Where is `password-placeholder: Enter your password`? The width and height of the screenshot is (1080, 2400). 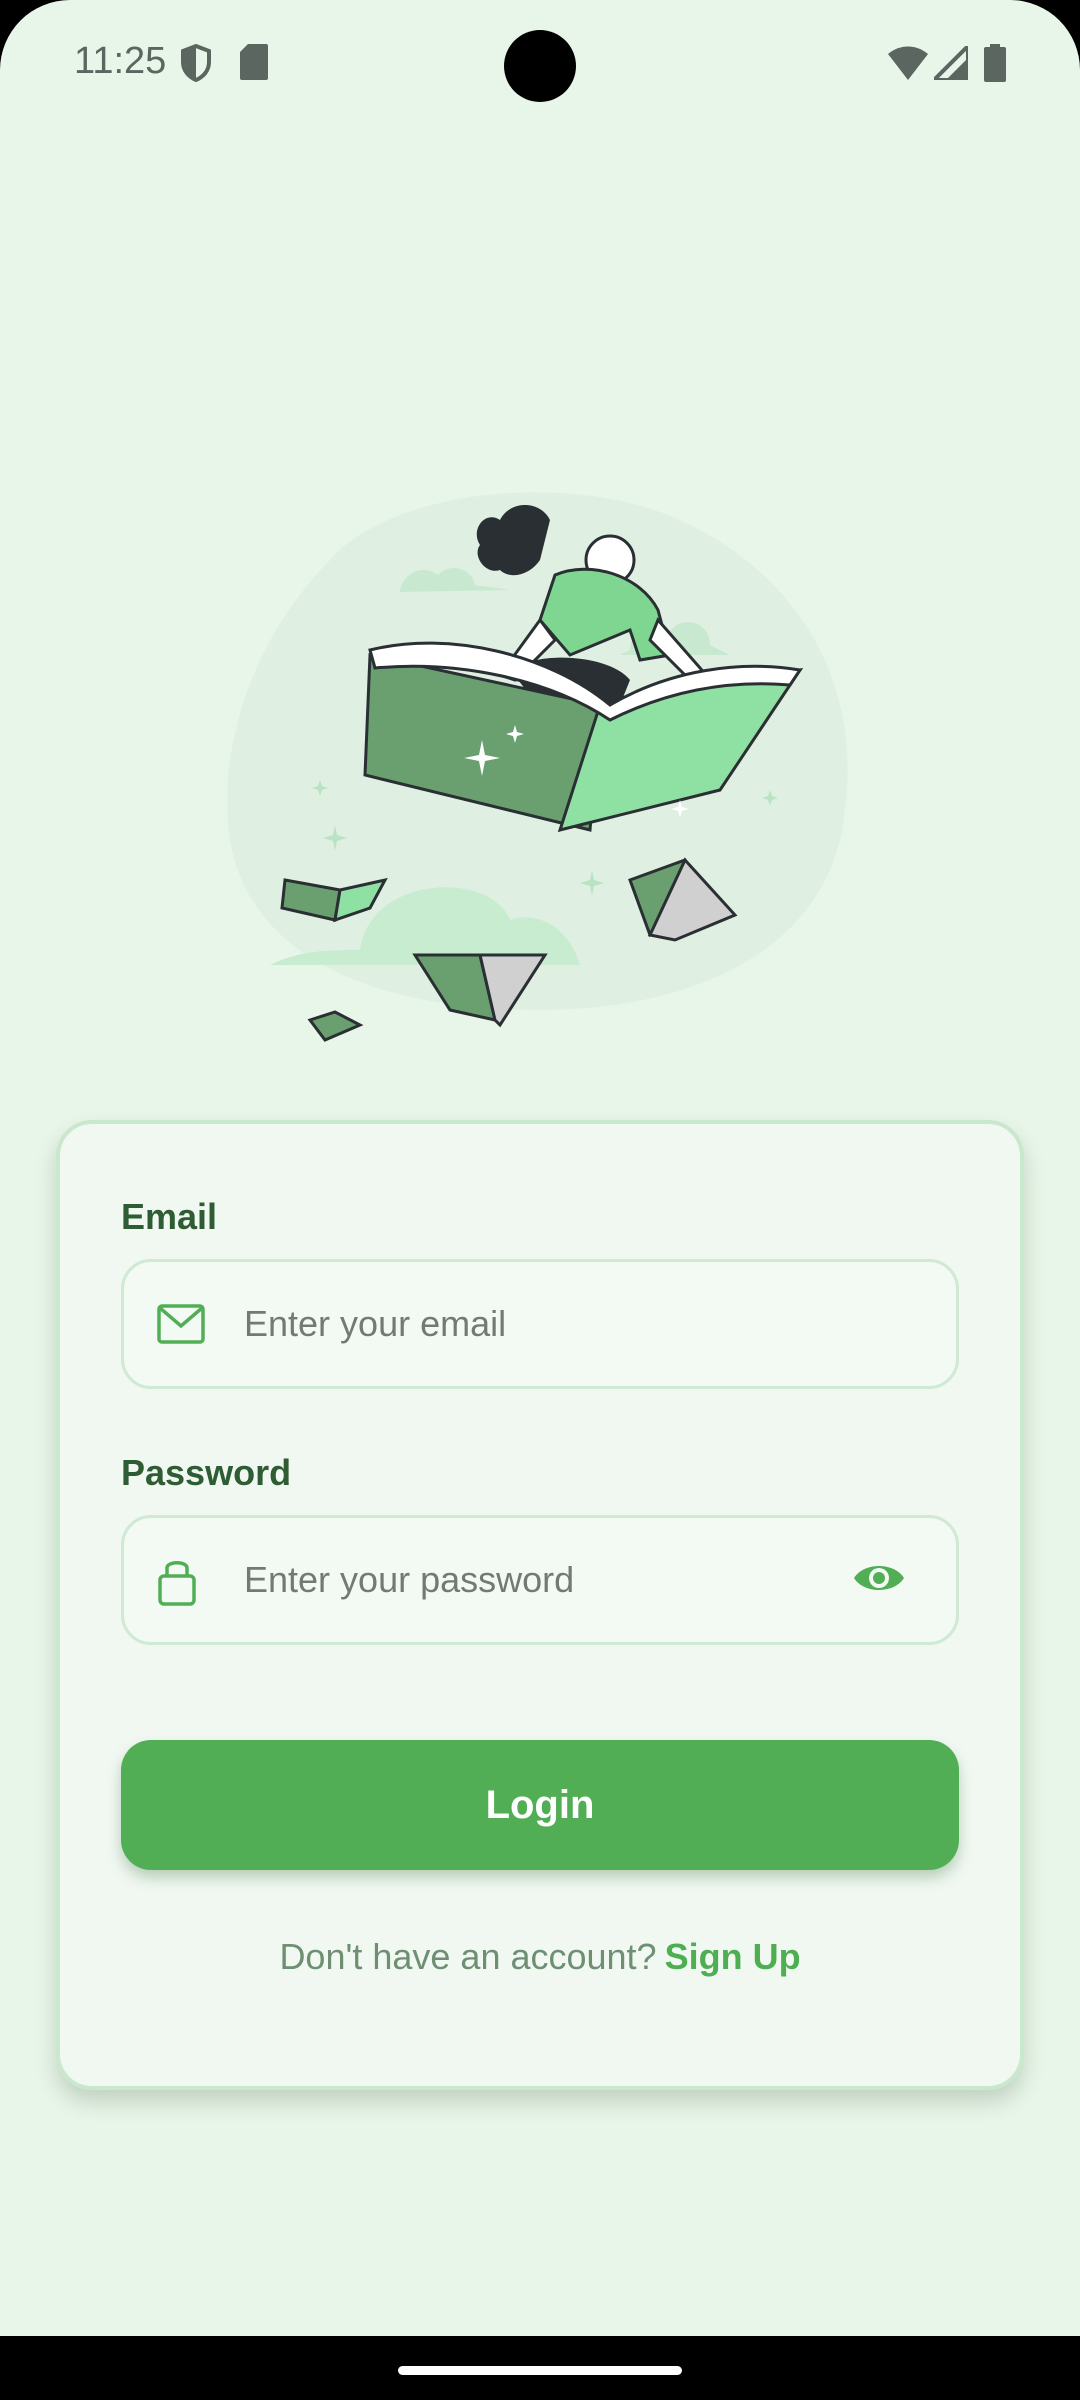 password-placeholder: Enter your password is located at coordinates (409, 1579).